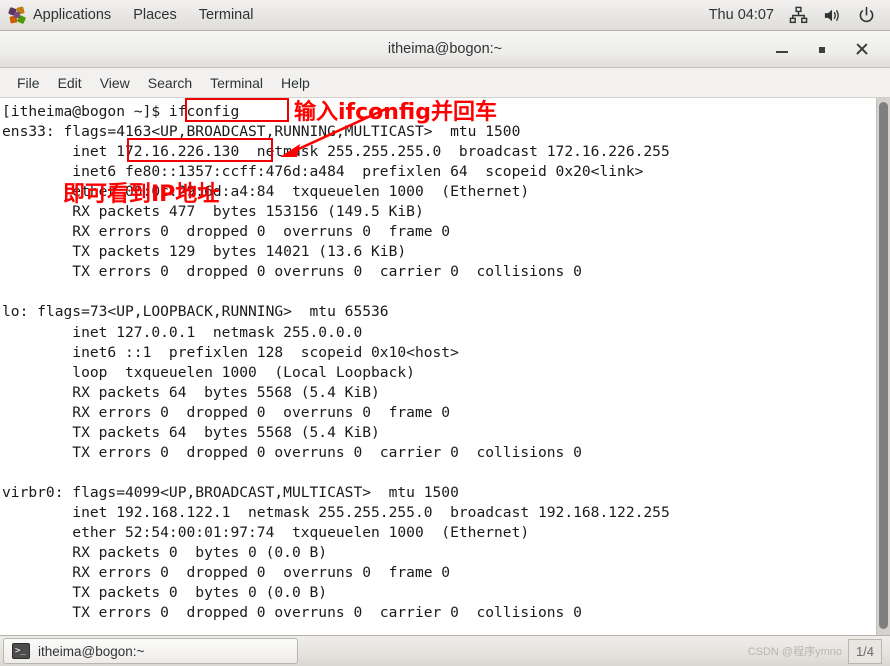 Image resolution: width=890 pixels, height=666 pixels. Describe the element at coordinates (165, 593) in the screenshot. I see `terminal-line: TX packets 0 bytes 0 (0.0 B)` at that location.